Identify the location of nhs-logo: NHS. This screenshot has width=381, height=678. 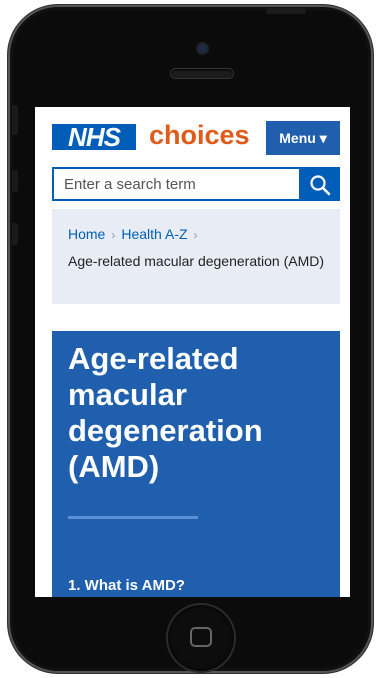
(94, 137).